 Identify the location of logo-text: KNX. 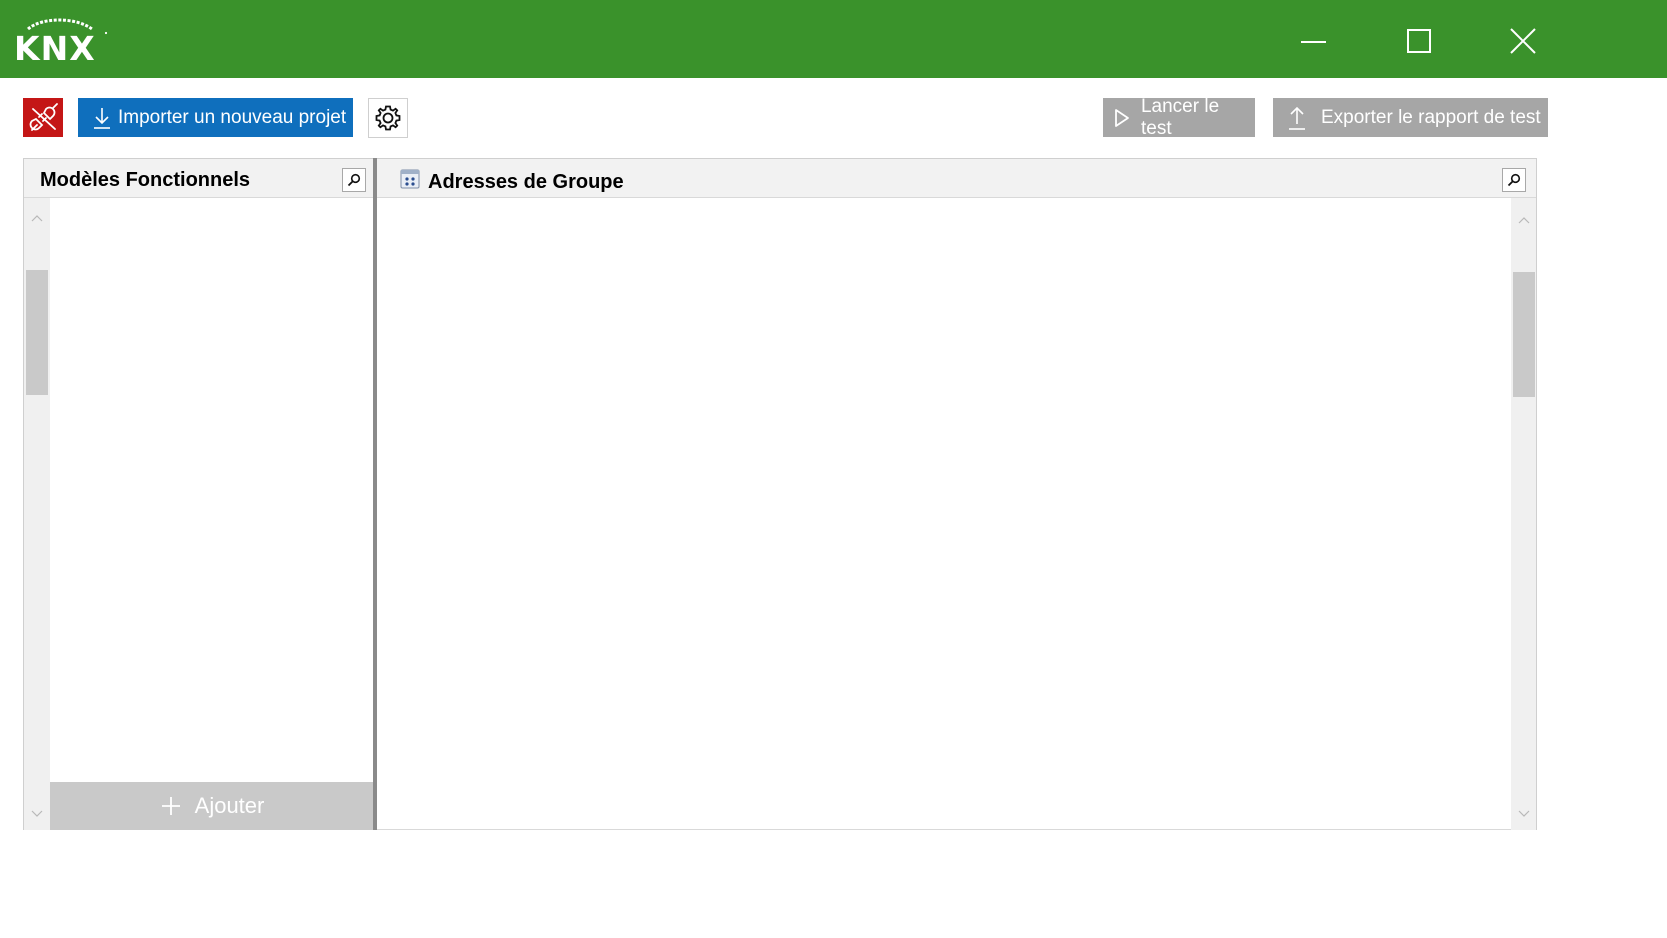
(55, 46).